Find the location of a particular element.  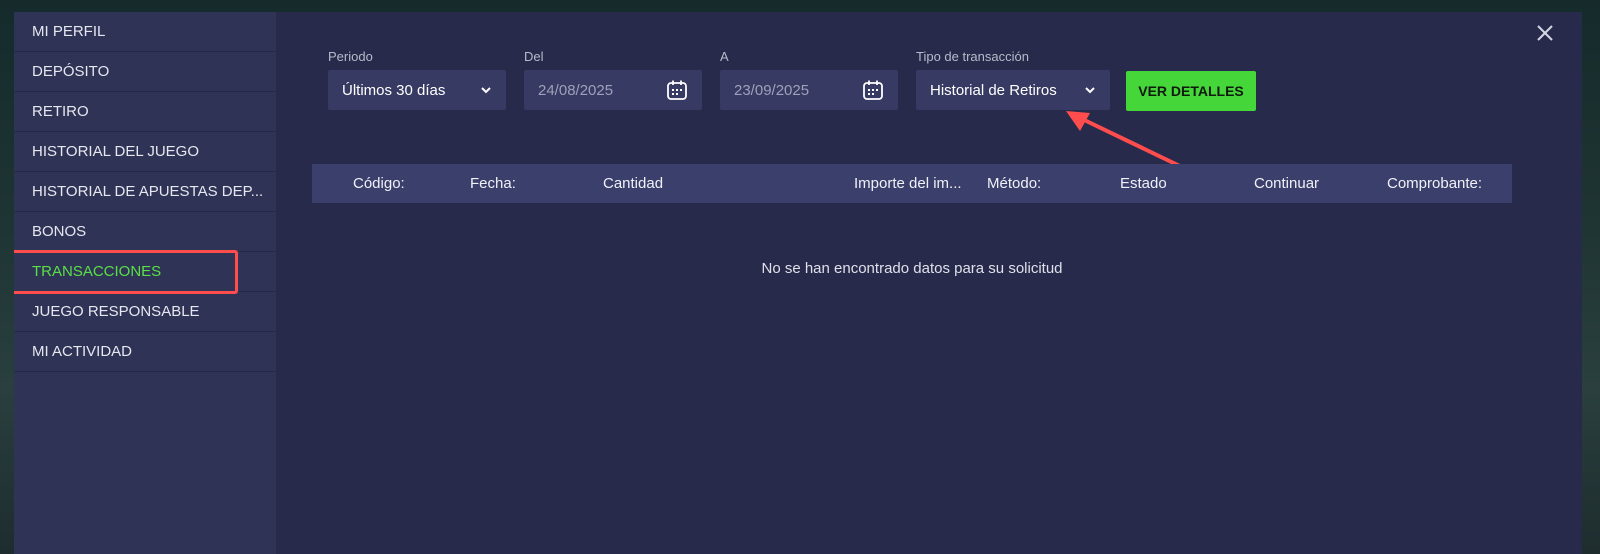

column-header-comprobante: Comprobante: is located at coordinates (1434, 183).